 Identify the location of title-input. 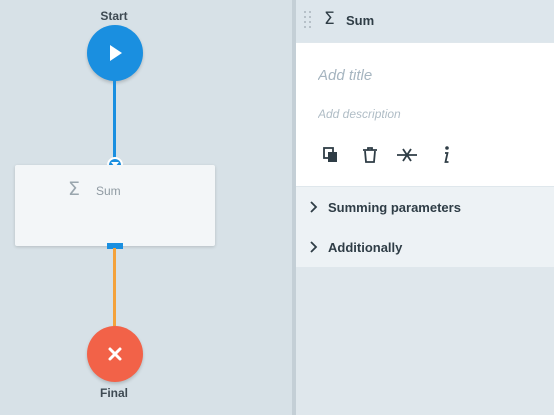
(428, 75).